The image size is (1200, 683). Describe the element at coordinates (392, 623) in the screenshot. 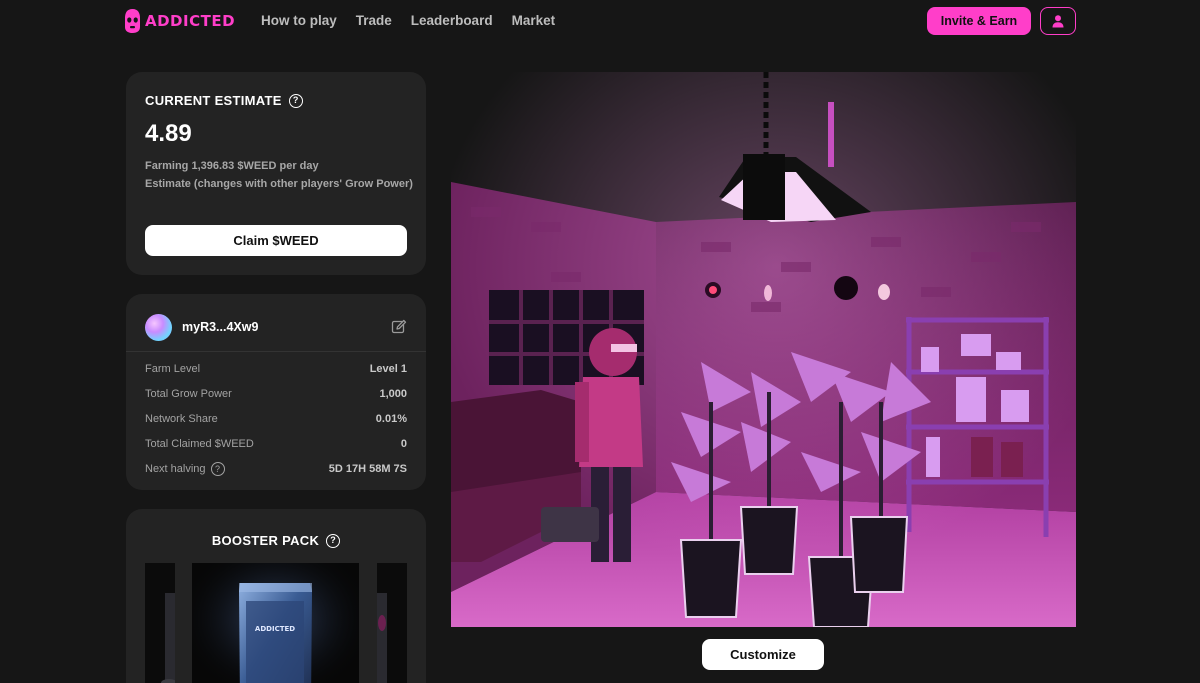

I see `pack-preview-right` at that location.